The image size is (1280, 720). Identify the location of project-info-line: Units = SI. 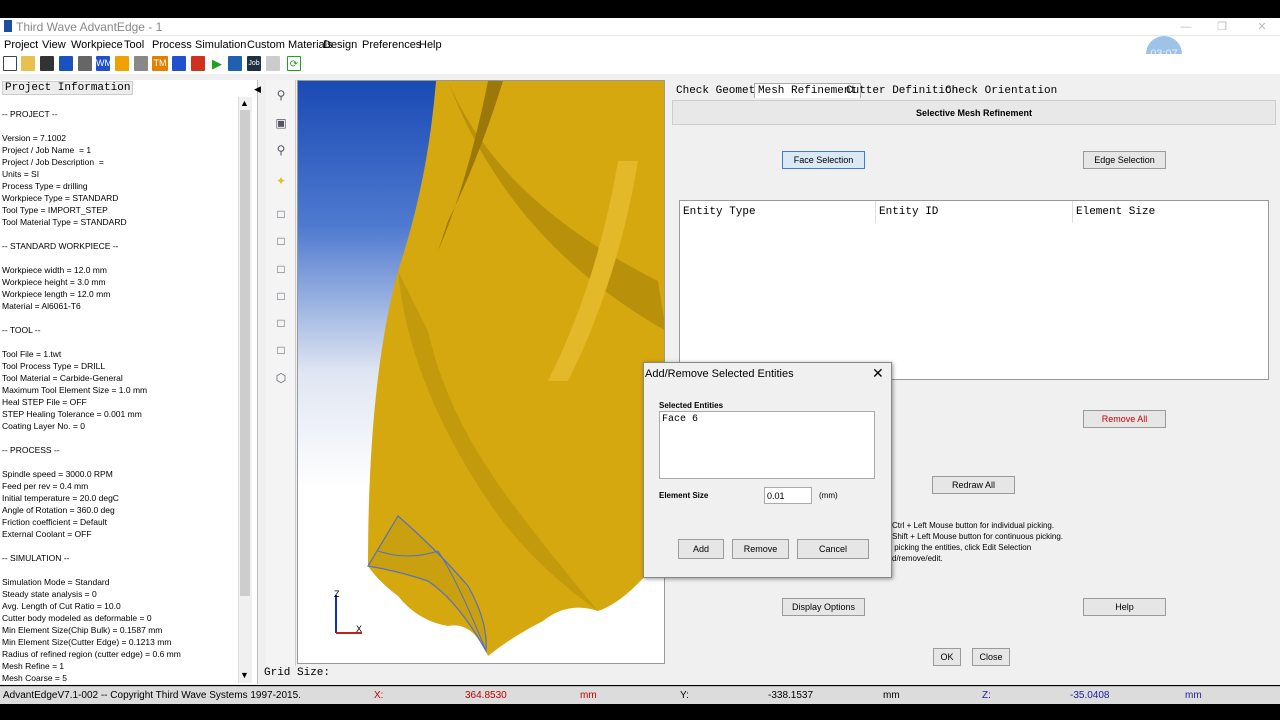
(21, 174).